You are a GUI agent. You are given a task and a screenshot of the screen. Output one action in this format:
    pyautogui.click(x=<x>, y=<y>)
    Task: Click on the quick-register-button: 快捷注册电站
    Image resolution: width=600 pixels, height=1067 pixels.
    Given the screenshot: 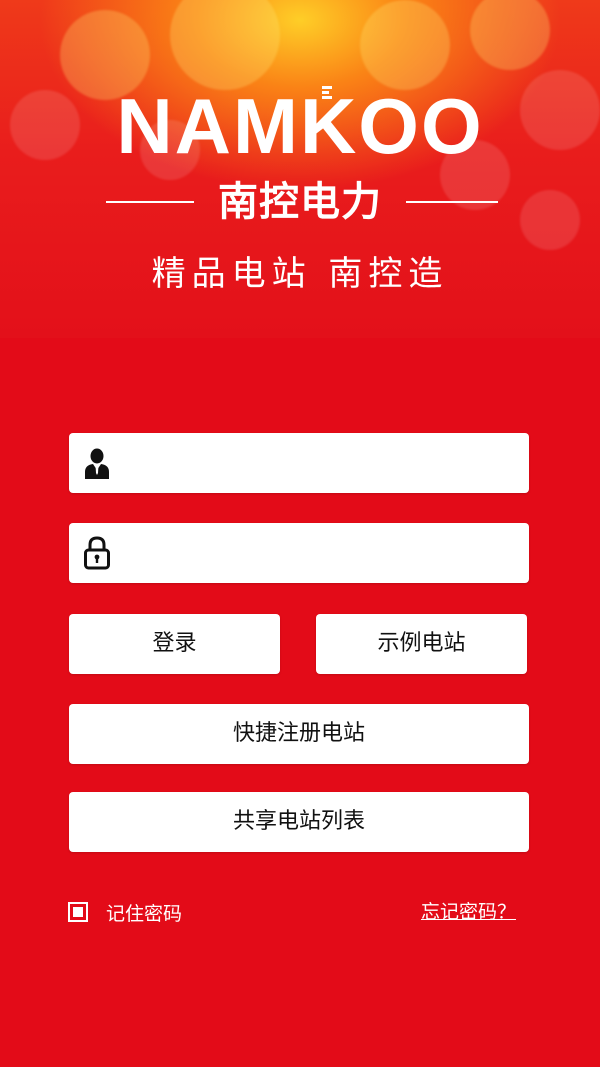 What is the action you would take?
    pyautogui.click(x=299, y=734)
    